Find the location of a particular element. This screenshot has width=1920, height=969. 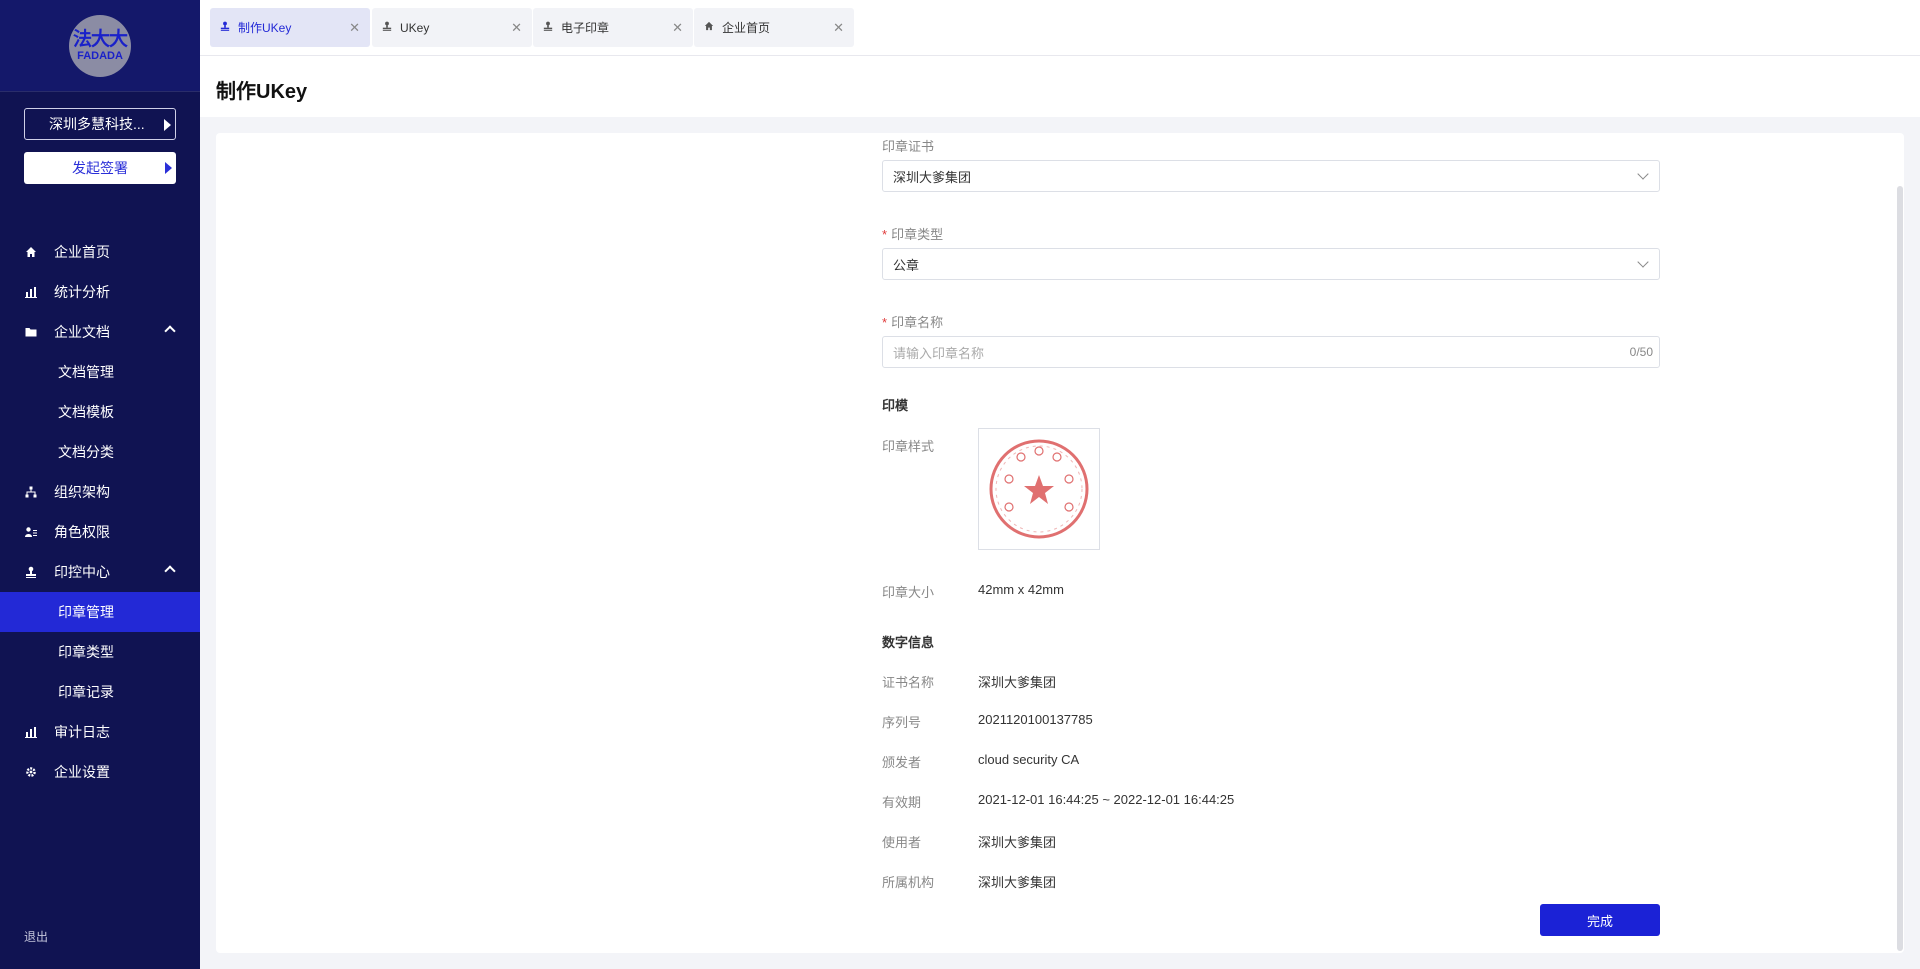

cert-label: 印章证书 is located at coordinates (908, 146).